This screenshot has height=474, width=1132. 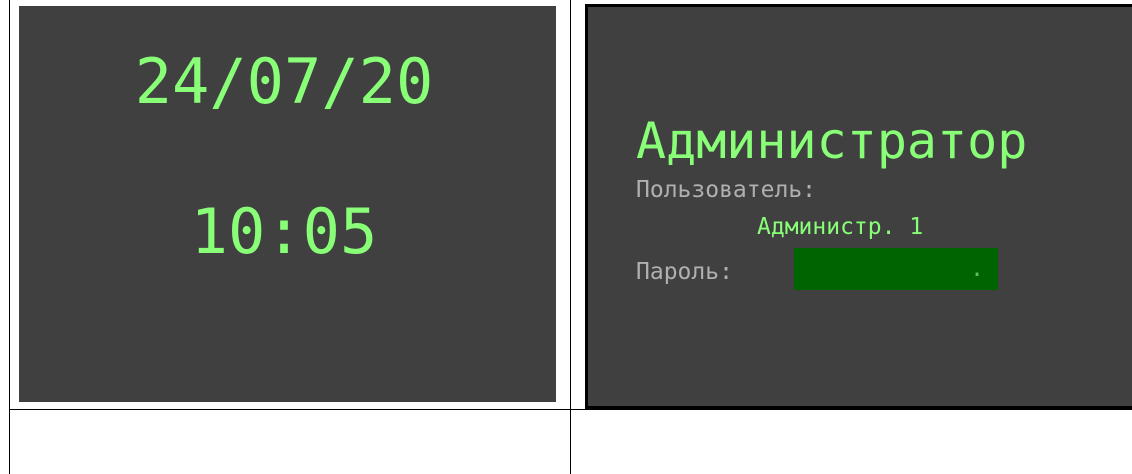 I want to click on role-title: Администратор, so click(x=832, y=141).